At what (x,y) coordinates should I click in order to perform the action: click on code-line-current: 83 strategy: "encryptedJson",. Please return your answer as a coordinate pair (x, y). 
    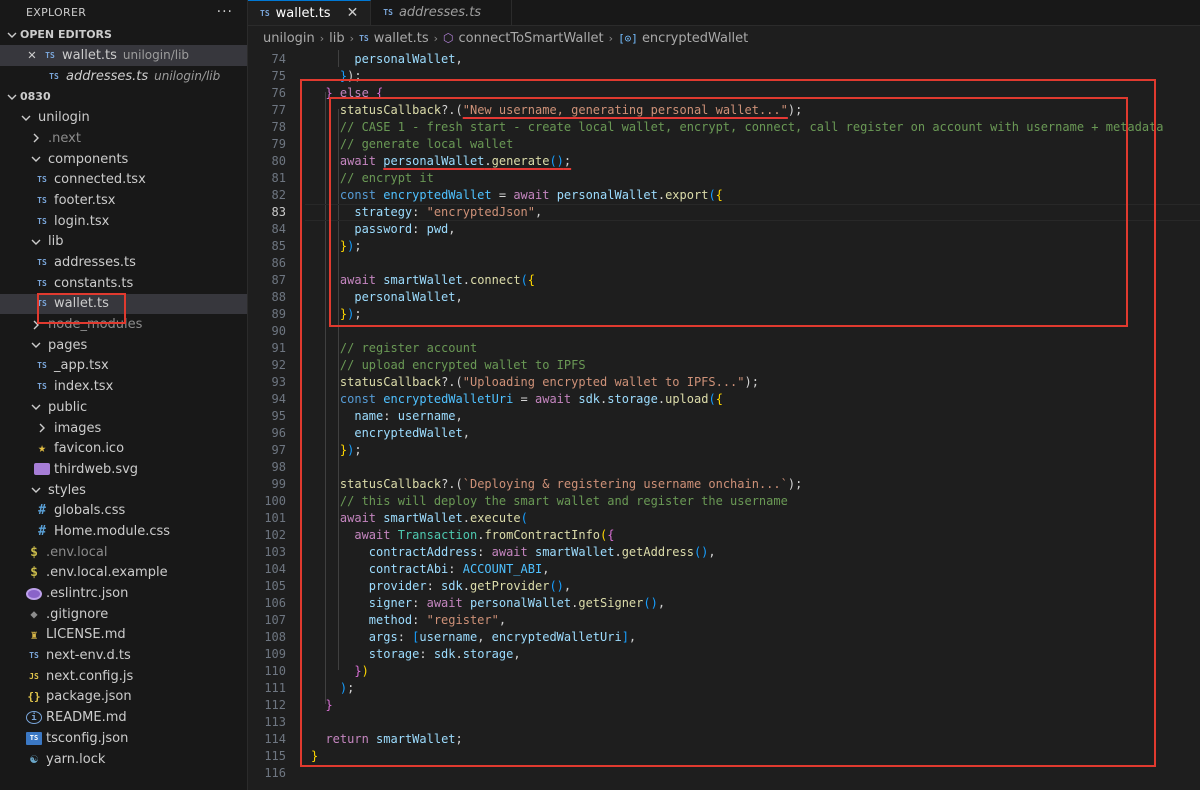
    Looking at the image, I should click on (724, 212).